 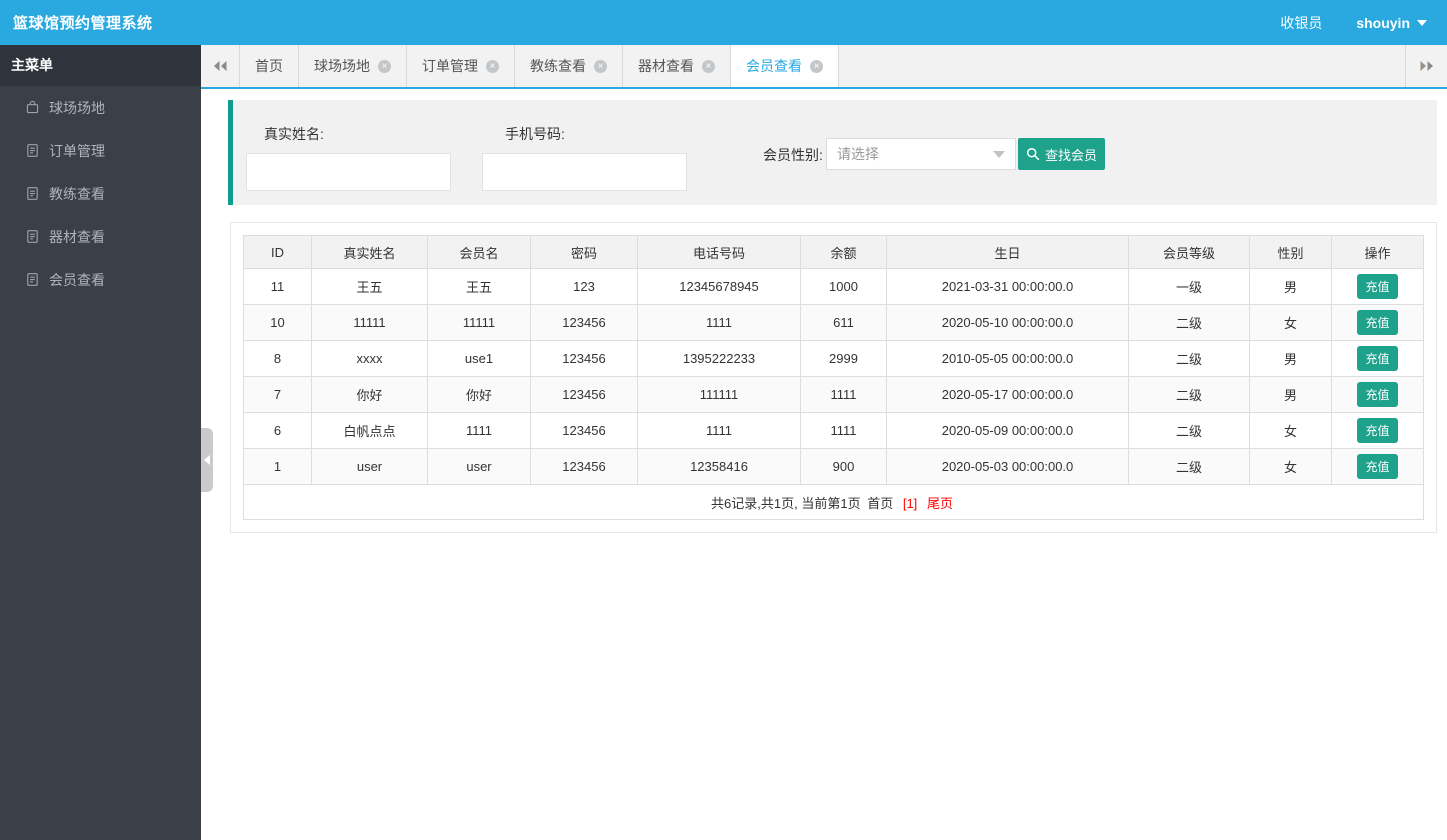 I want to click on tab-2: 订单管理 ×, so click(x=461, y=66).